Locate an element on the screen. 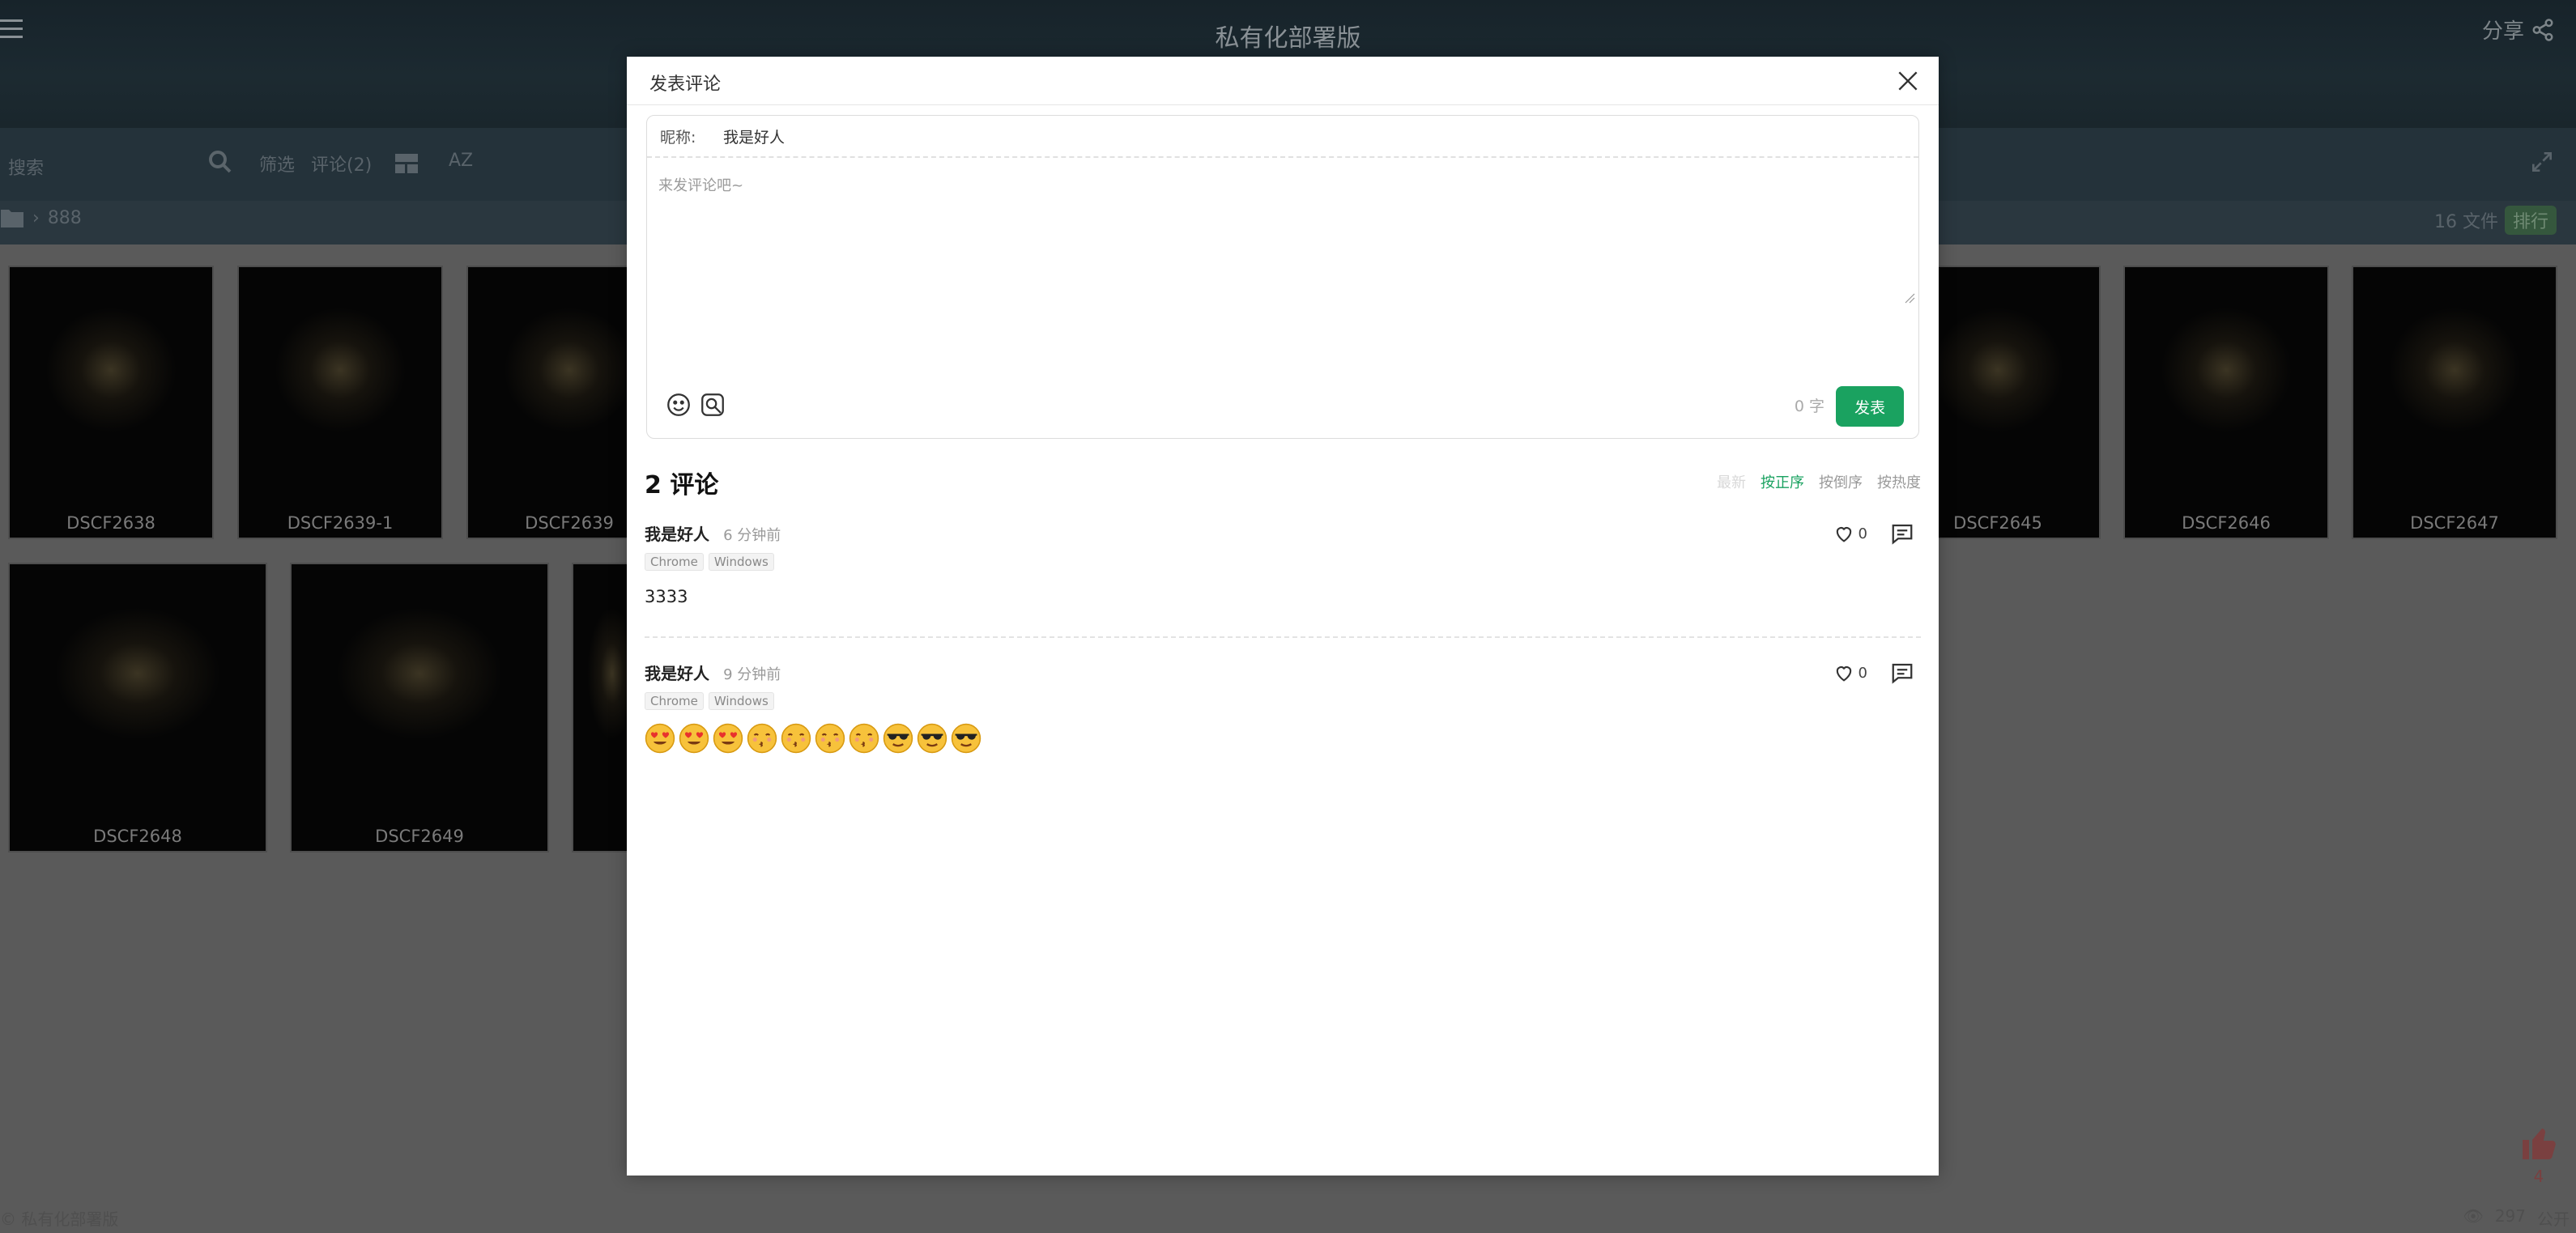 This screenshot has width=2576, height=1233. comment-sort-bar: 最新 按正序 按倒序 按热度 is located at coordinates (1819, 481).